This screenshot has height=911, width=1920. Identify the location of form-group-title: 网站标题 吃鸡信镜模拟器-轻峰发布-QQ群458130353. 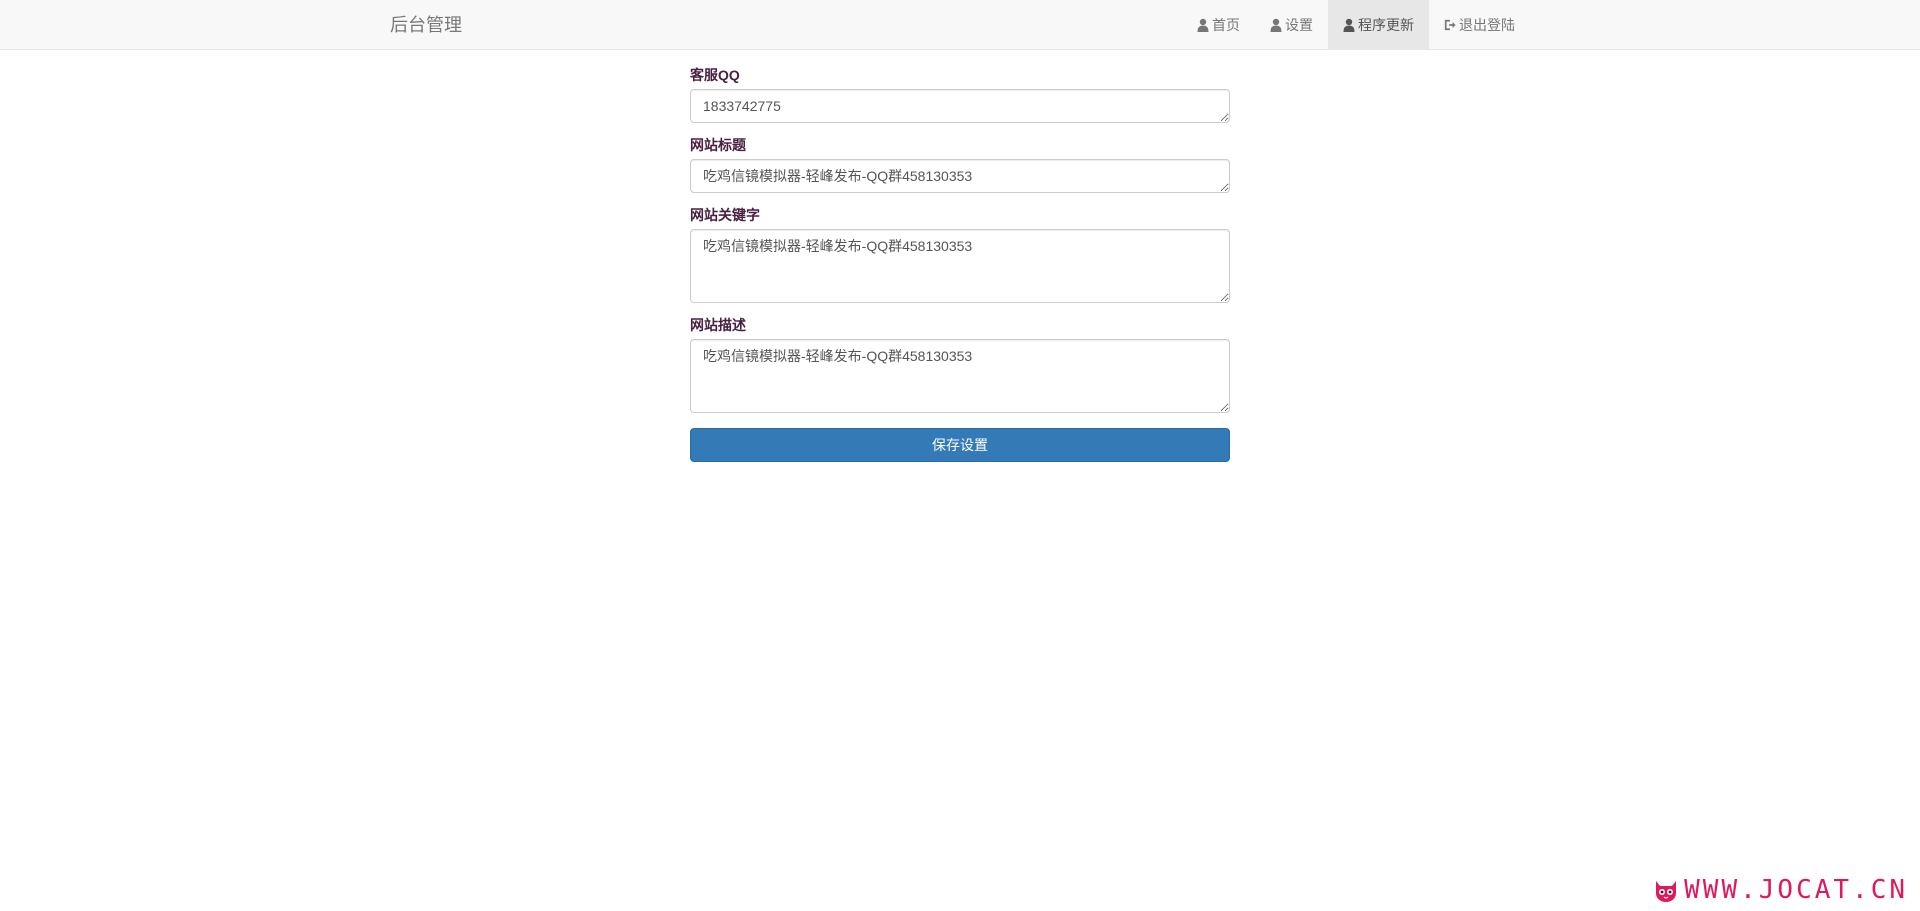
(960, 165).